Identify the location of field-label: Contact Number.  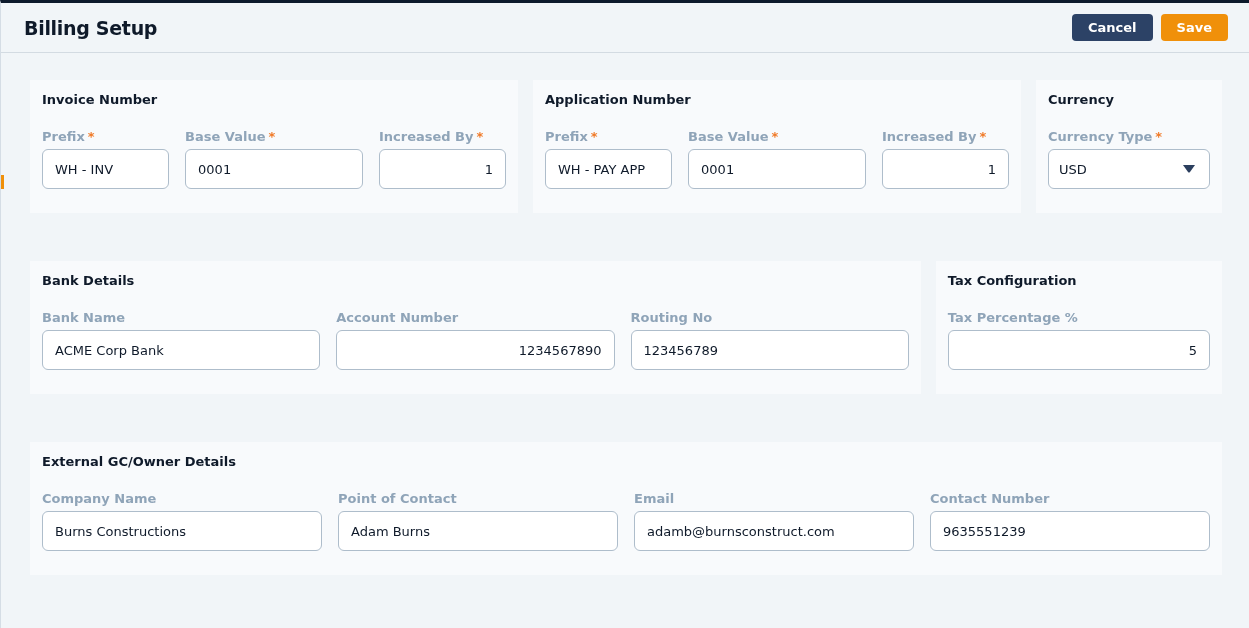
(990, 498).